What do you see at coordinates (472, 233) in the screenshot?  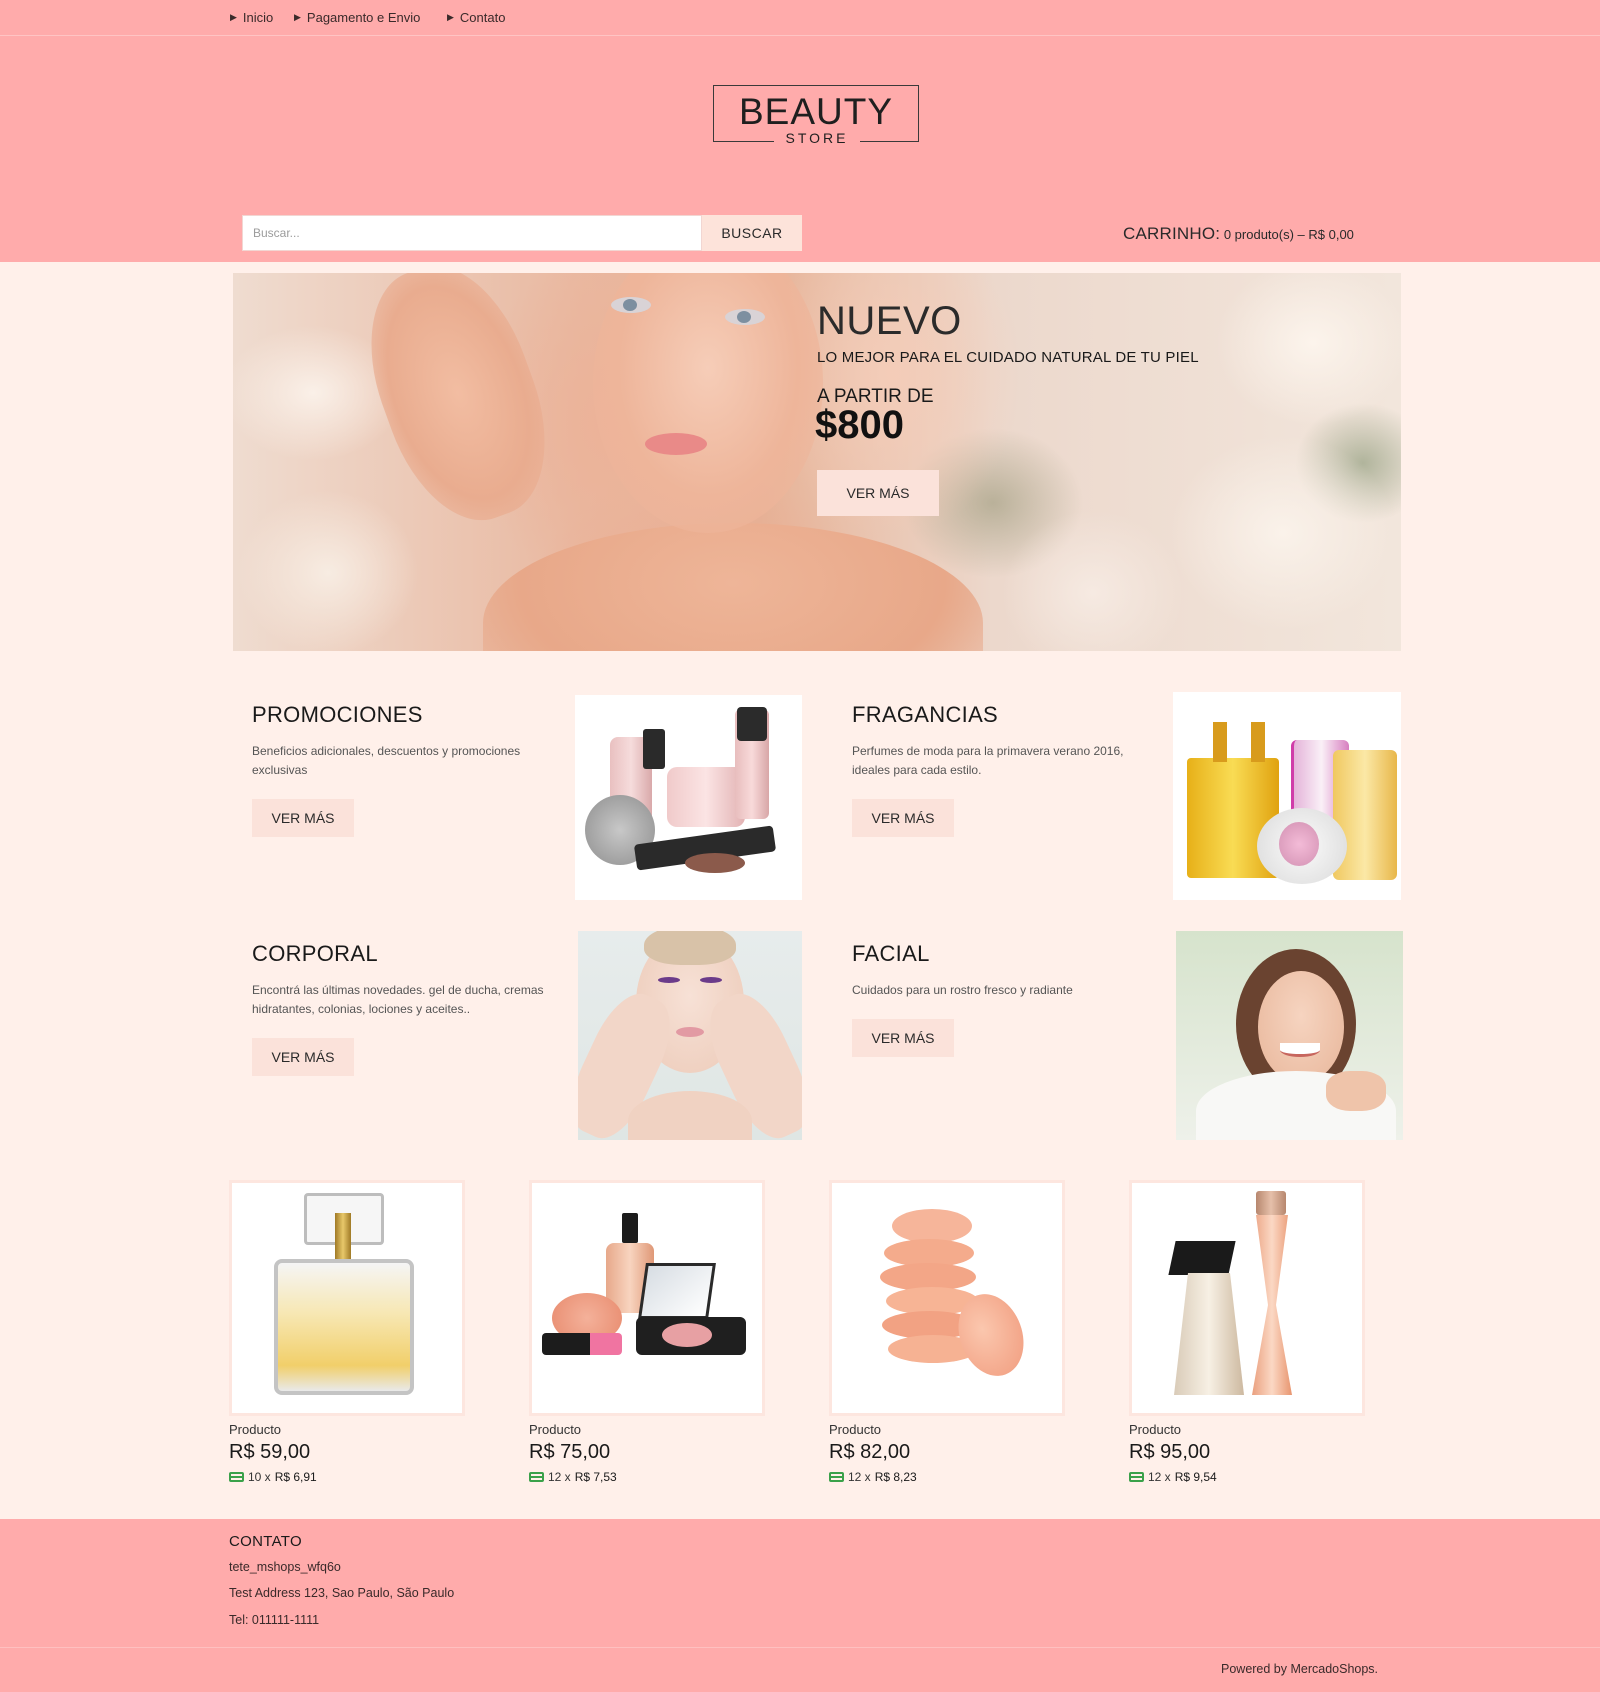 I see `search-input` at bounding box center [472, 233].